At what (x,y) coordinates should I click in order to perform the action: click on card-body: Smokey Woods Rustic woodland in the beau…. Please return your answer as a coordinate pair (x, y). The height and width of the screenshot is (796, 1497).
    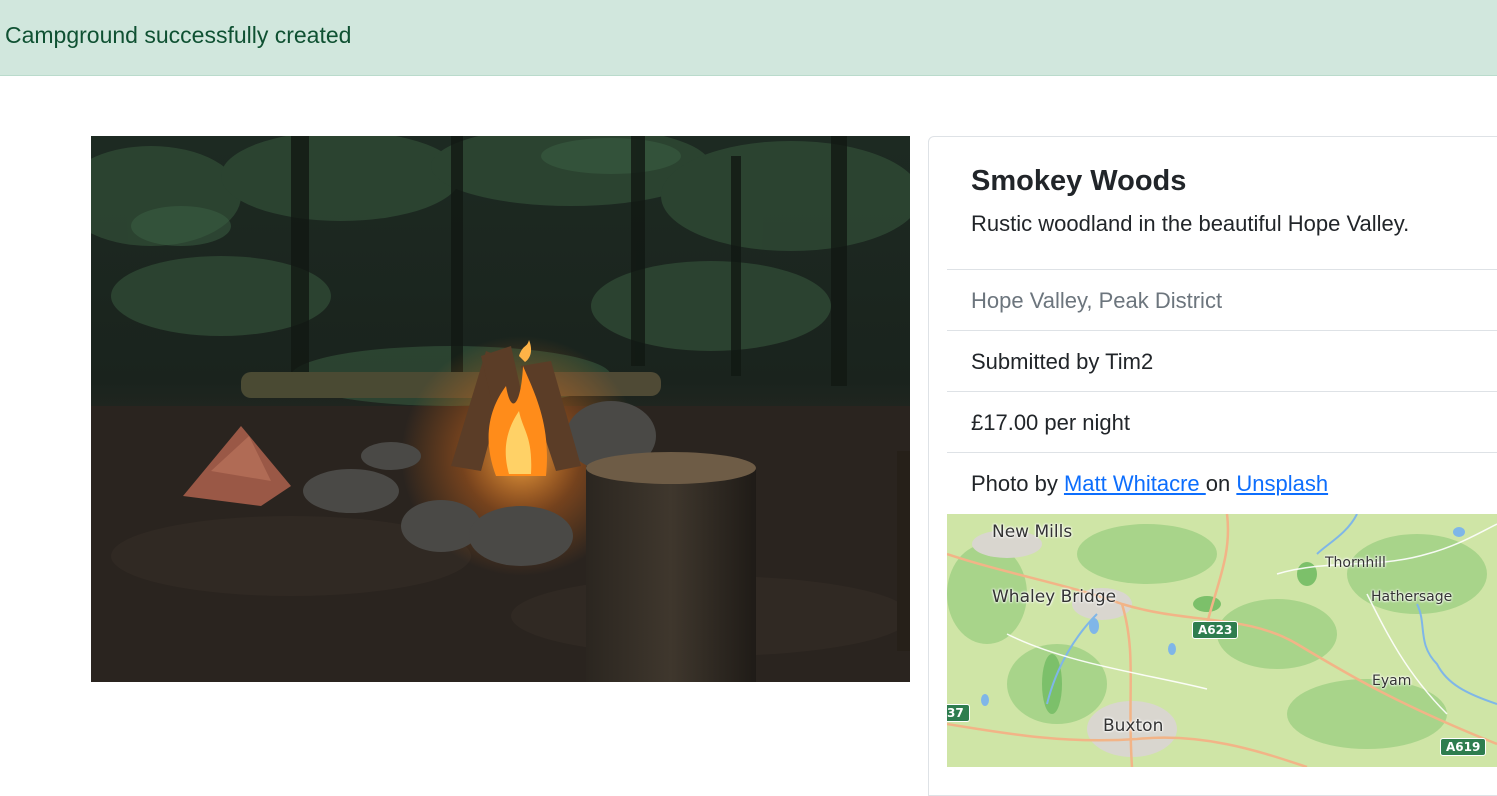
    Looking at the image, I should click on (1222, 203).